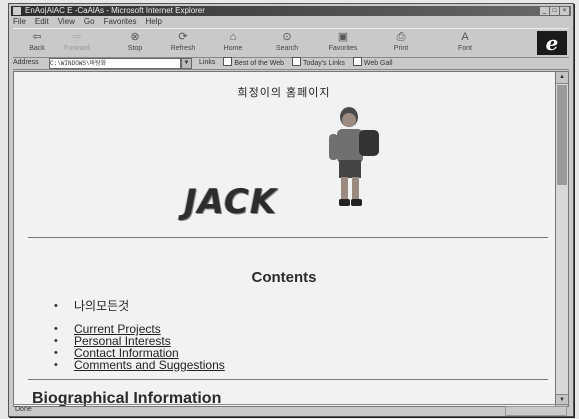 This screenshot has width=579, height=419. What do you see at coordinates (26, 62) in the screenshot?
I see `address-label: Address` at bounding box center [26, 62].